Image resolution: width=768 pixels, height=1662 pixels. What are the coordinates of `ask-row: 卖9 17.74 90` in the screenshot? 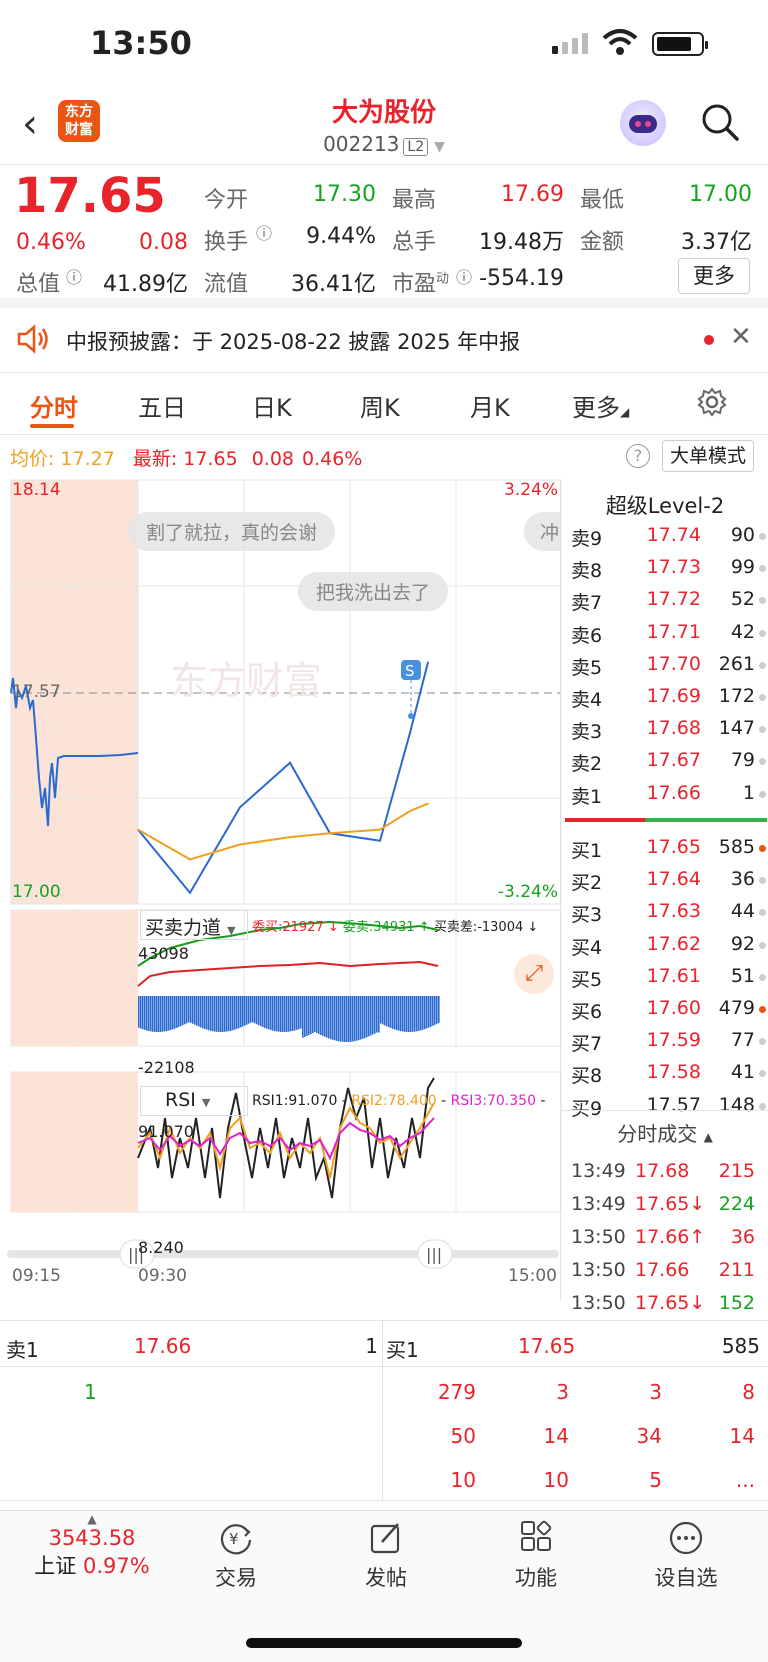 It's located at (664, 536).